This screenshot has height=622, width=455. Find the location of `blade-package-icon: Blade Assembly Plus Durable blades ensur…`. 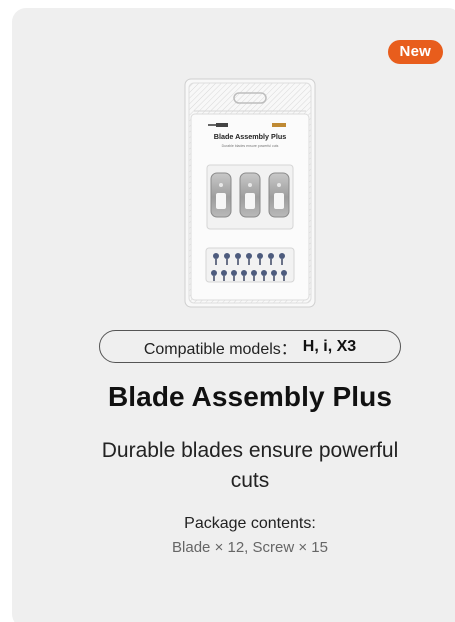

blade-package-icon: Blade Assembly Plus Durable blades ensur… is located at coordinates (250, 193).